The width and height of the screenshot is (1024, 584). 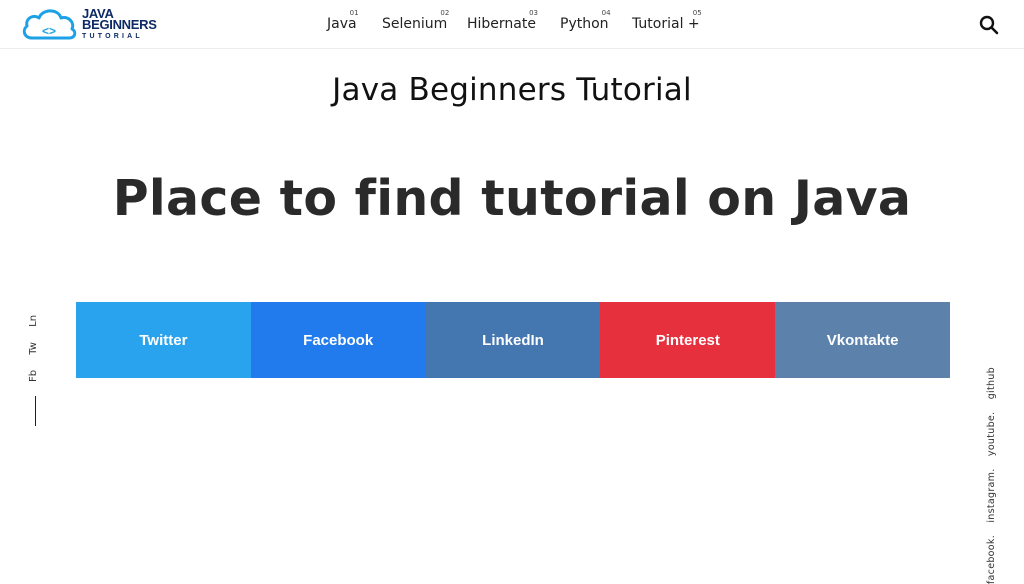 What do you see at coordinates (666, 24) in the screenshot?
I see `nav-item-label: Tutorial +` at bounding box center [666, 24].